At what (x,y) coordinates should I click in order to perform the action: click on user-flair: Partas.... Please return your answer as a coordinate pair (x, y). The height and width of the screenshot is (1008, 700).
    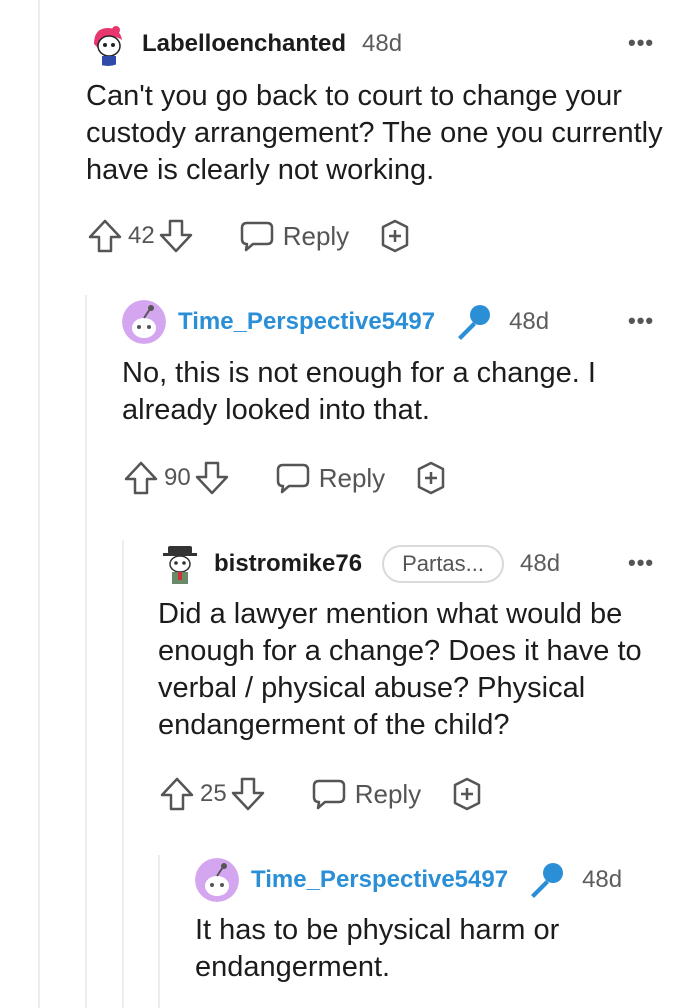
    Looking at the image, I should click on (443, 564).